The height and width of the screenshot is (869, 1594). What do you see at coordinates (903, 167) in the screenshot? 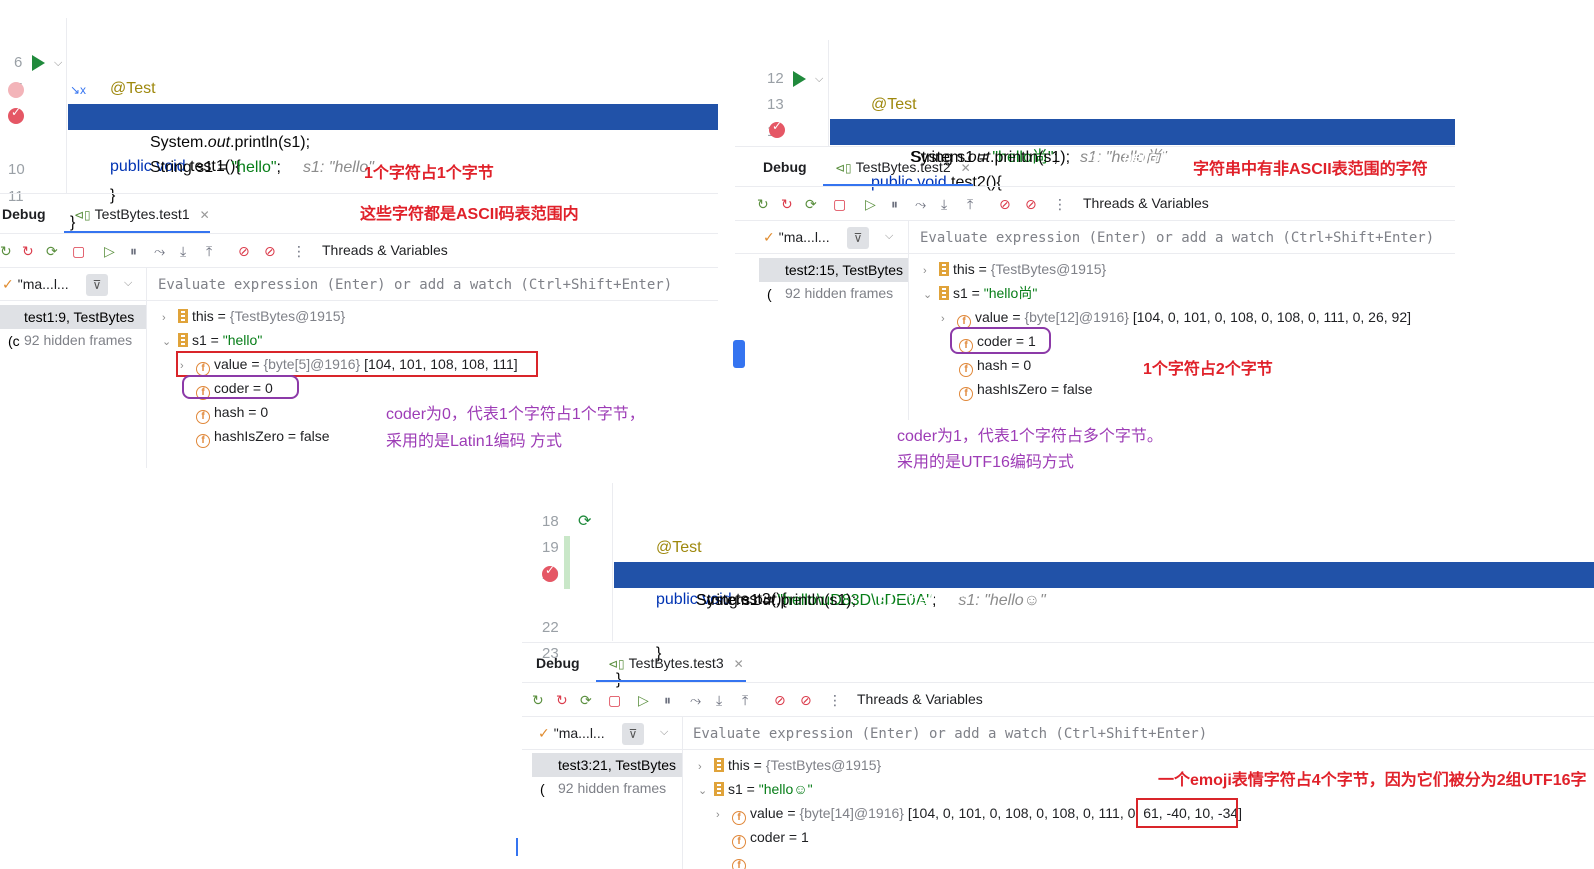
I see `tab-testbytes-test2: ⊲▯ TestBytes.test2 ✕` at bounding box center [903, 167].